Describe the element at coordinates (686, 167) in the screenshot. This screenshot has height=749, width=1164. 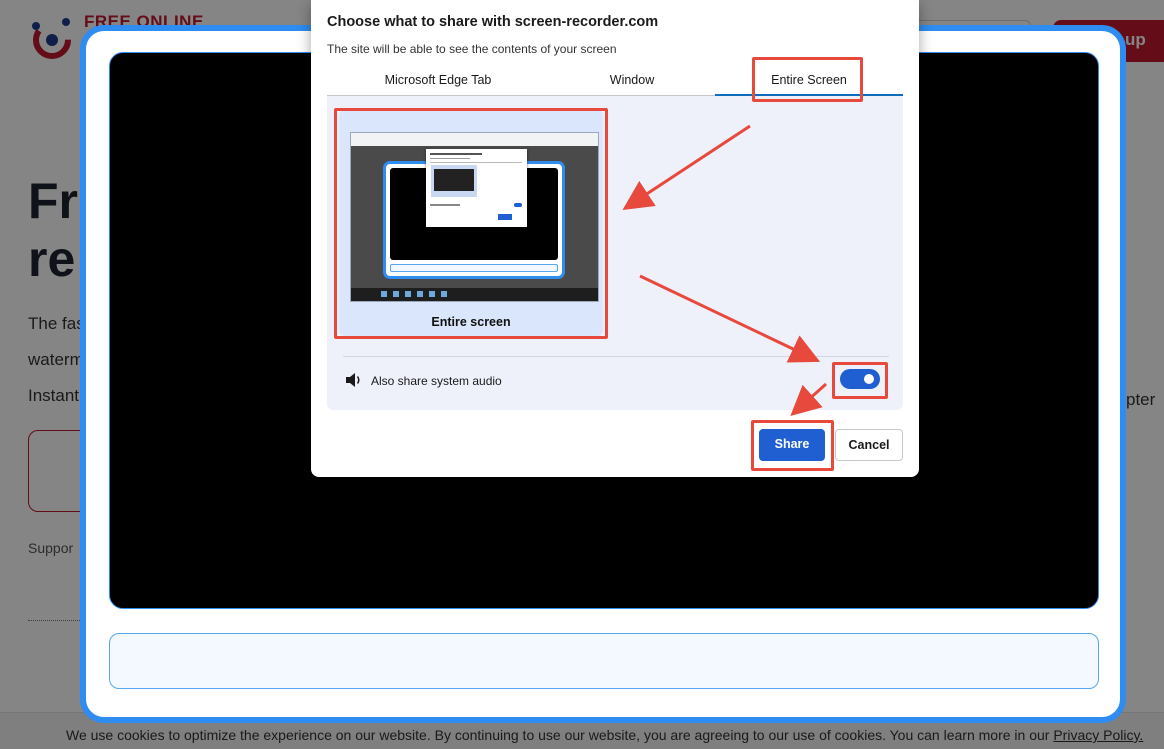
I see `arrow-to-thumbnail` at that location.